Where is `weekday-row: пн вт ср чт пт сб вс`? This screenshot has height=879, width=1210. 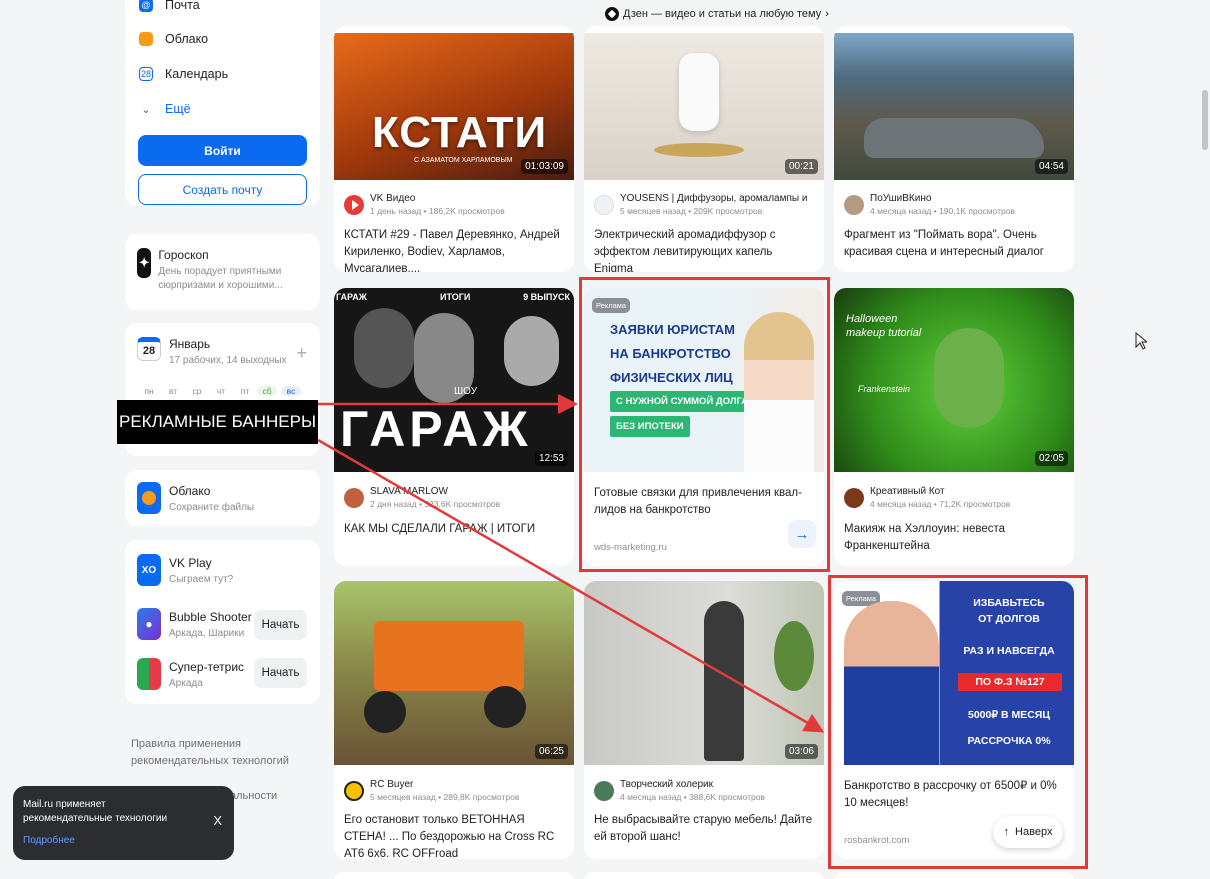
weekday-row: пн вт ср чт пт сб вс is located at coordinates (222, 391).